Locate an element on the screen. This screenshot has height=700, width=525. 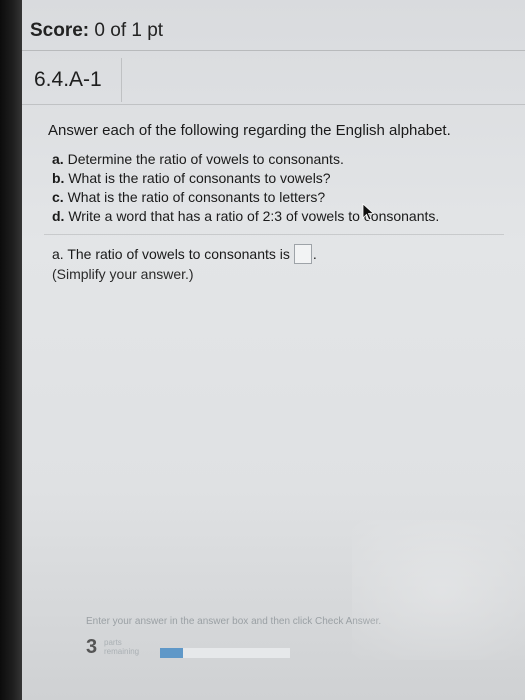
parts-remaining-count: 3 is located at coordinates (92, 647).